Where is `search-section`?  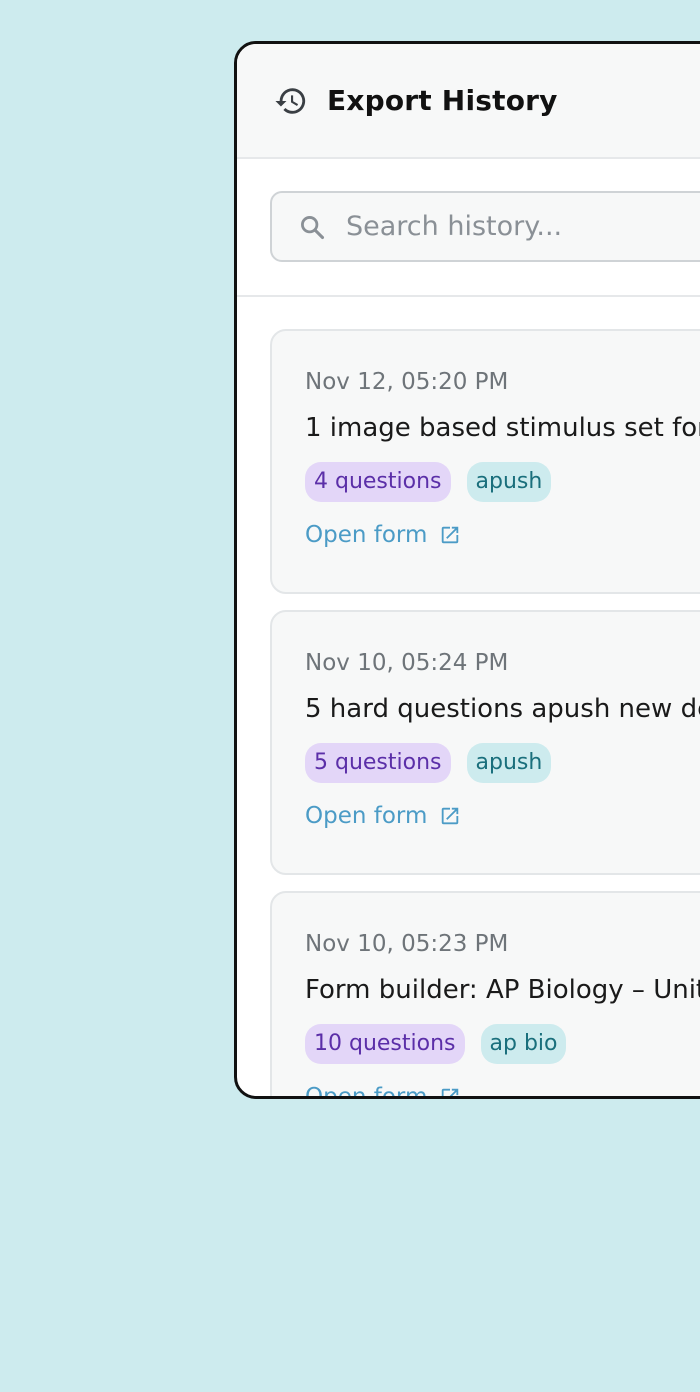 search-section is located at coordinates (468, 228).